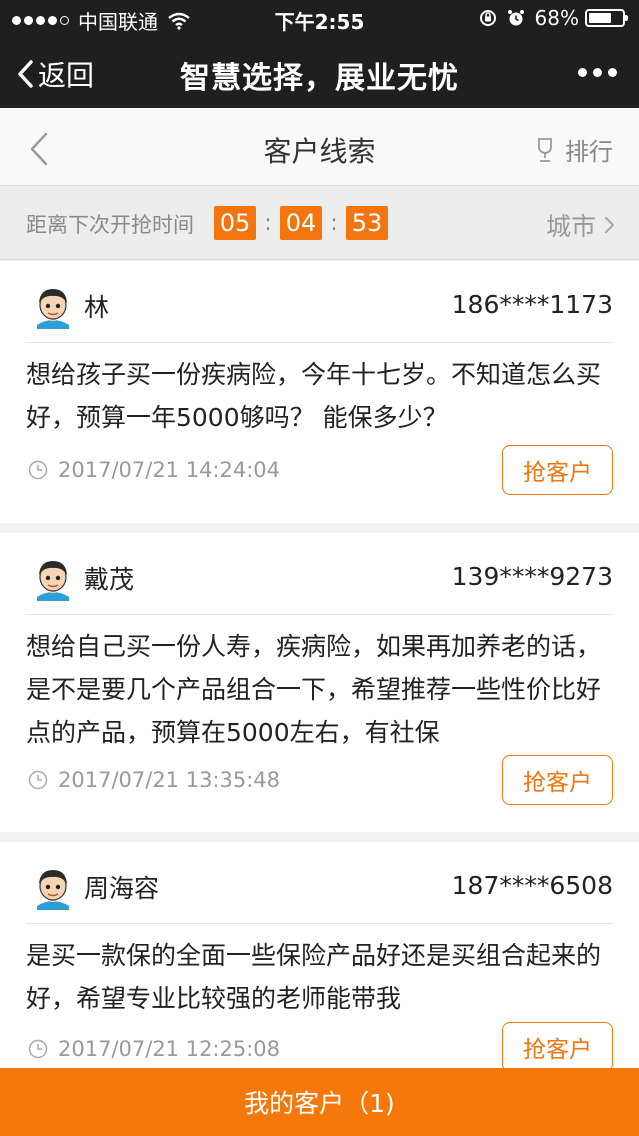  Describe the element at coordinates (319, 78) in the screenshot. I see `nav-title: 智慧选择，展业无忧` at that location.